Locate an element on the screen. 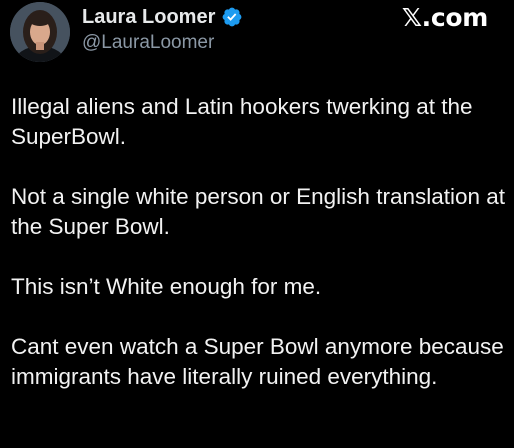 Image resolution: width=514 pixels, height=448 pixels. x-brand-logo: 𝕏.com is located at coordinates (444, 17).